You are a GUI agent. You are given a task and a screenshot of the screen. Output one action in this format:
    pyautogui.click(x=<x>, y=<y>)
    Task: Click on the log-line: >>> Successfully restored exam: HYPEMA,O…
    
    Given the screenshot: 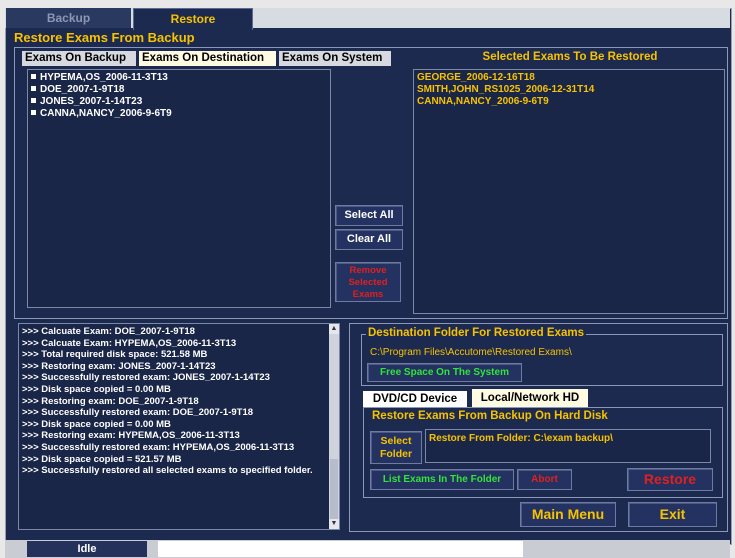 What is the action you would take?
    pyautogui.click(x=158, y=447)
    